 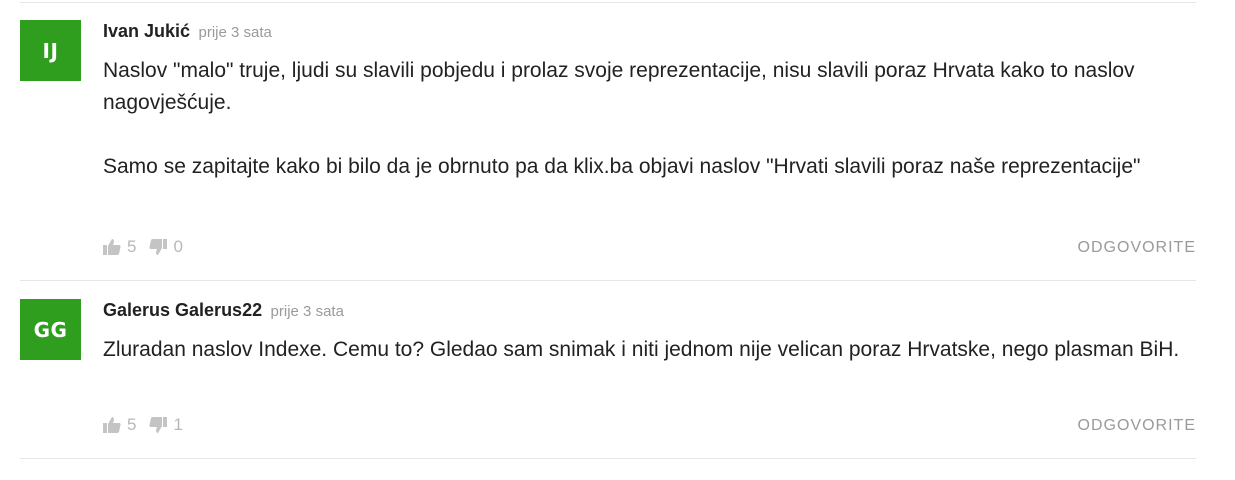 What do you see at coordinates (608, 458) in the screenshot?
I see `comment-divider` at bounding box center [608, 458].